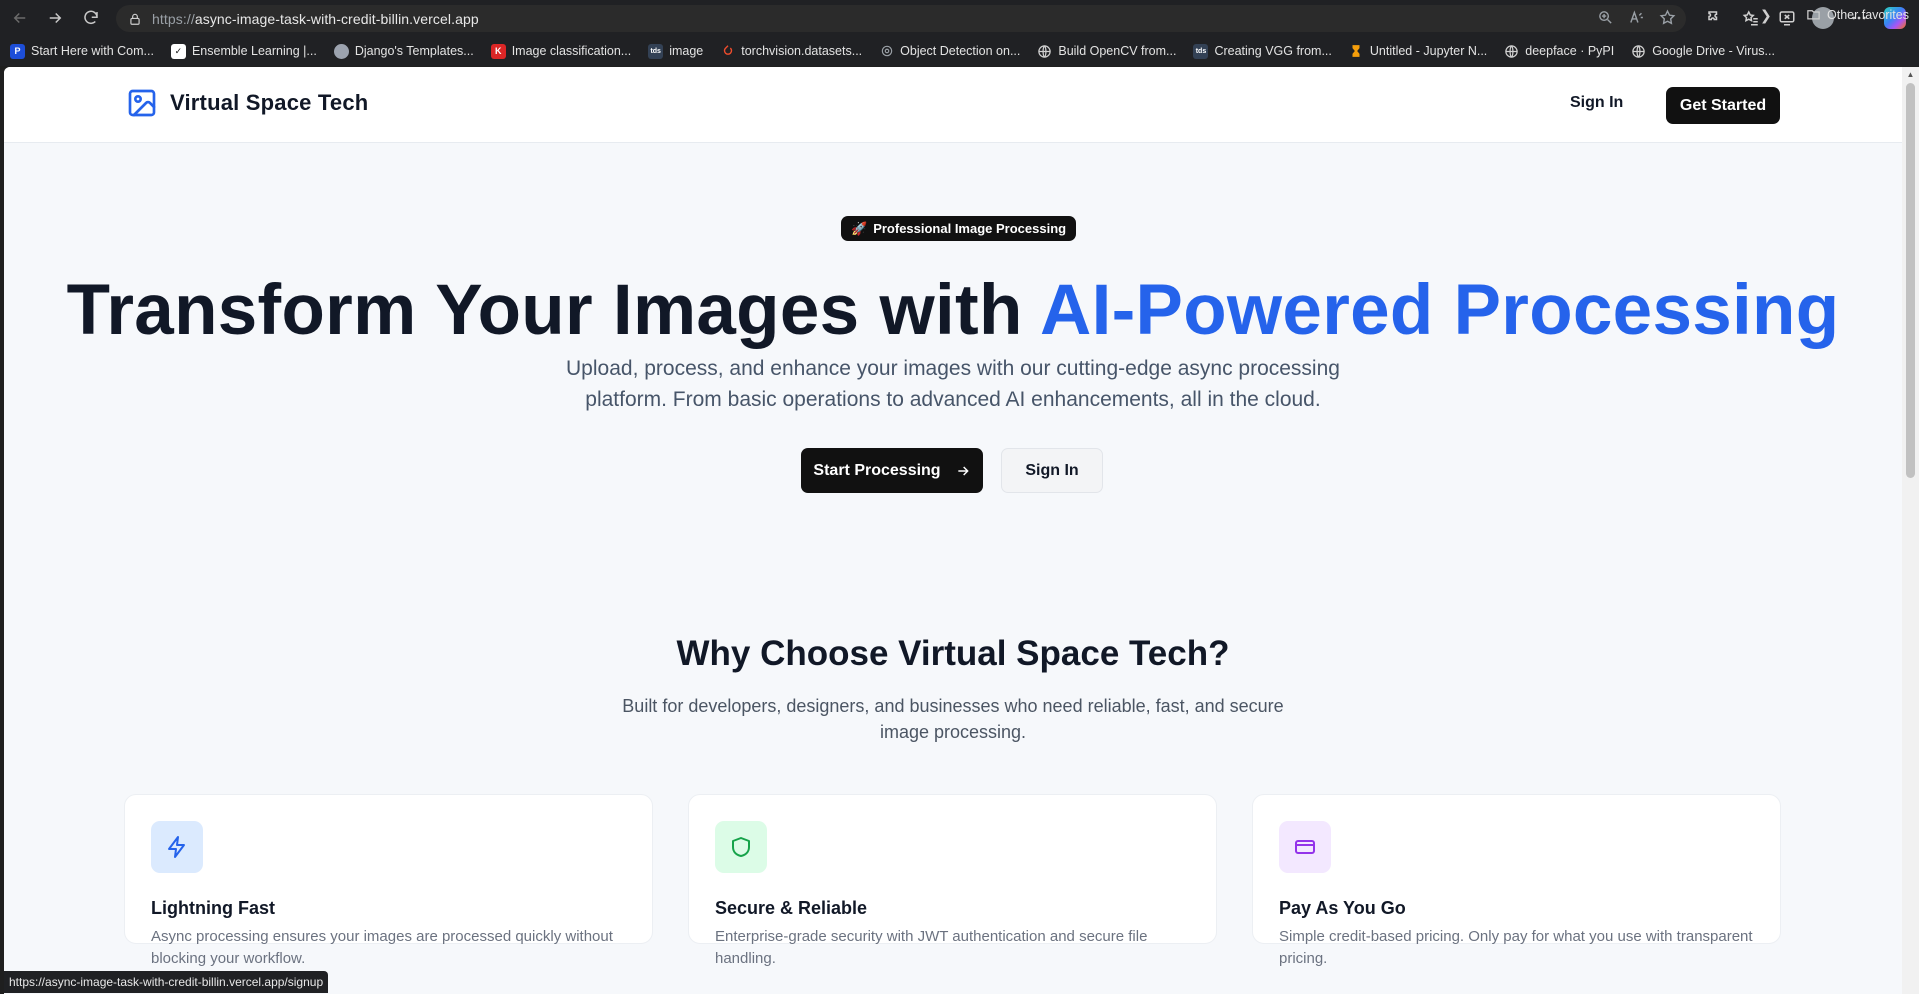  Describe the element at coordinates (859, 228) in the screenshot. I see `rocket-icon: 🚀` at that location.